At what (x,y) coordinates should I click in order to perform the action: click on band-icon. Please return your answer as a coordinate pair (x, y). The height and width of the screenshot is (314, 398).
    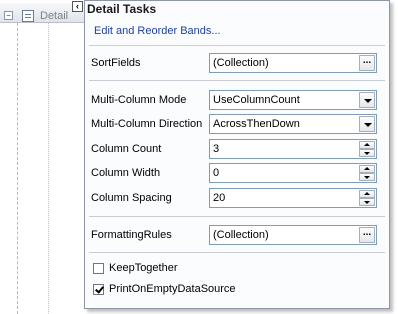
    Looking at the image, I should click on (28, 16).